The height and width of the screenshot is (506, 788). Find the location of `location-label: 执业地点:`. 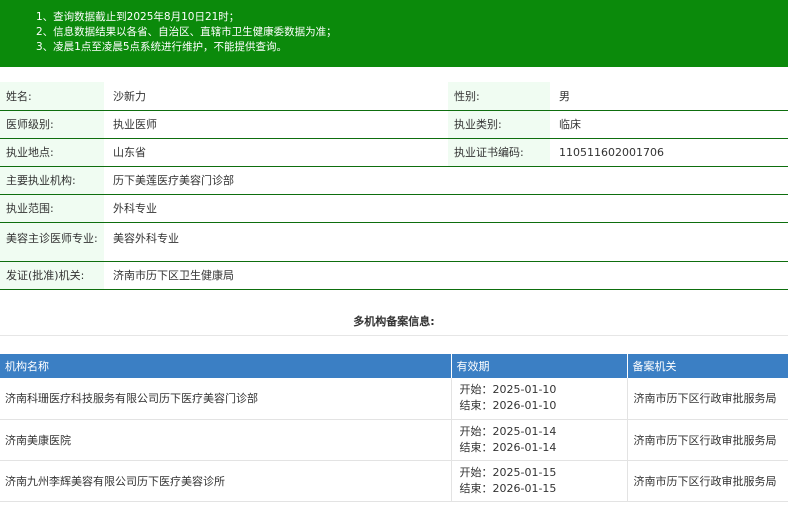

location-label: 执业地点: is located at coordinates (52, 152).